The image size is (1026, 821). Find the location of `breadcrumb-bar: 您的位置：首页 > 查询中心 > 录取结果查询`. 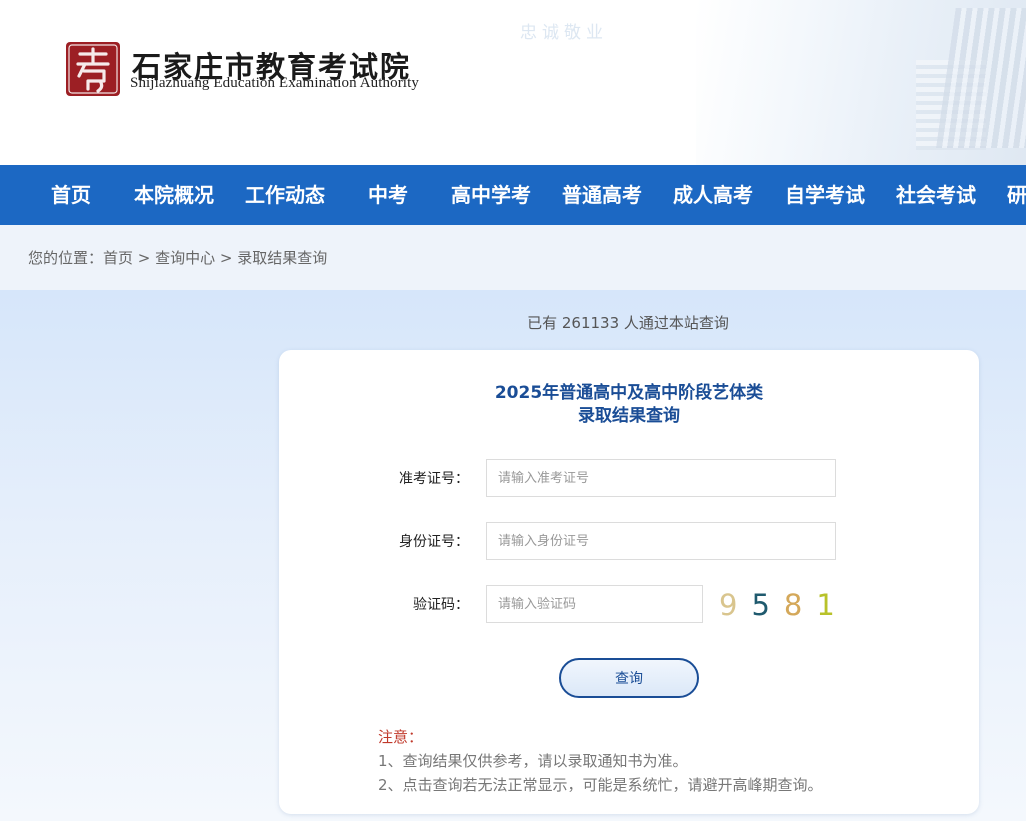

breadcrumb-bar: 您的位置：首页 > 查询中心 > 录取结果查询 is located at coordinates (513, 257).